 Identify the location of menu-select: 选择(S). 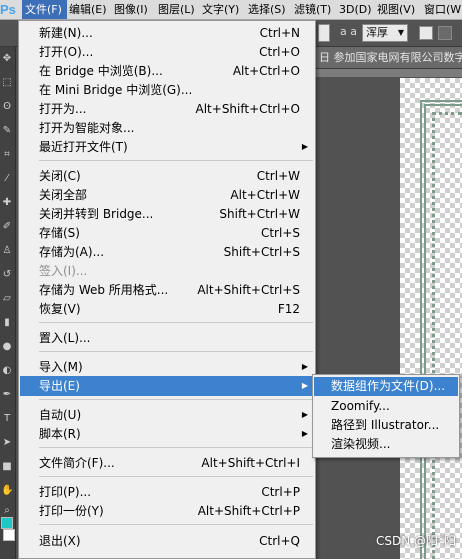
(267, 9).